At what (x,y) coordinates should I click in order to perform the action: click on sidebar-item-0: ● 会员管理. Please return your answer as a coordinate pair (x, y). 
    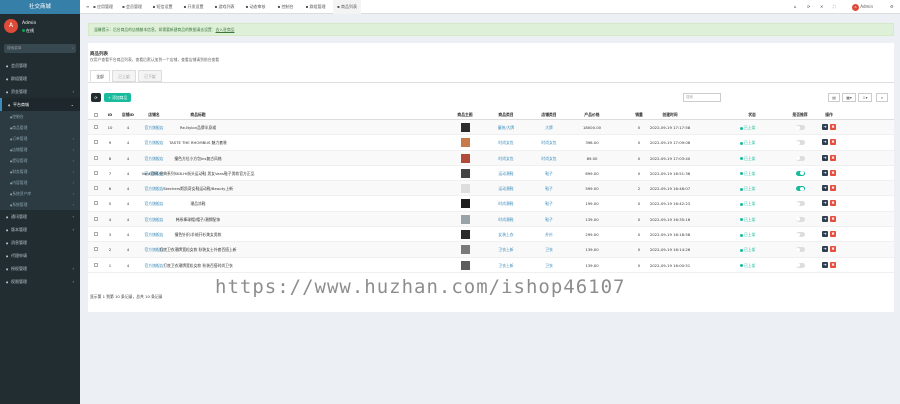
    Looking at the image, I should click on (40, 65).